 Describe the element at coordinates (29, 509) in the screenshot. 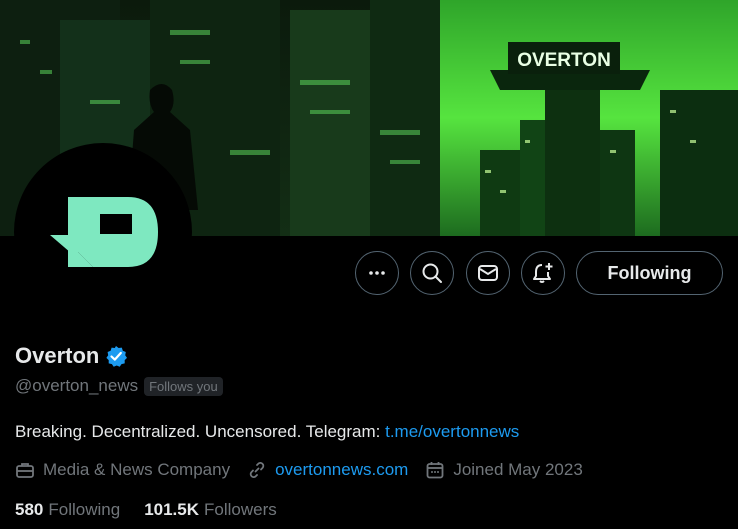

I see `following-count: 580` at that location.